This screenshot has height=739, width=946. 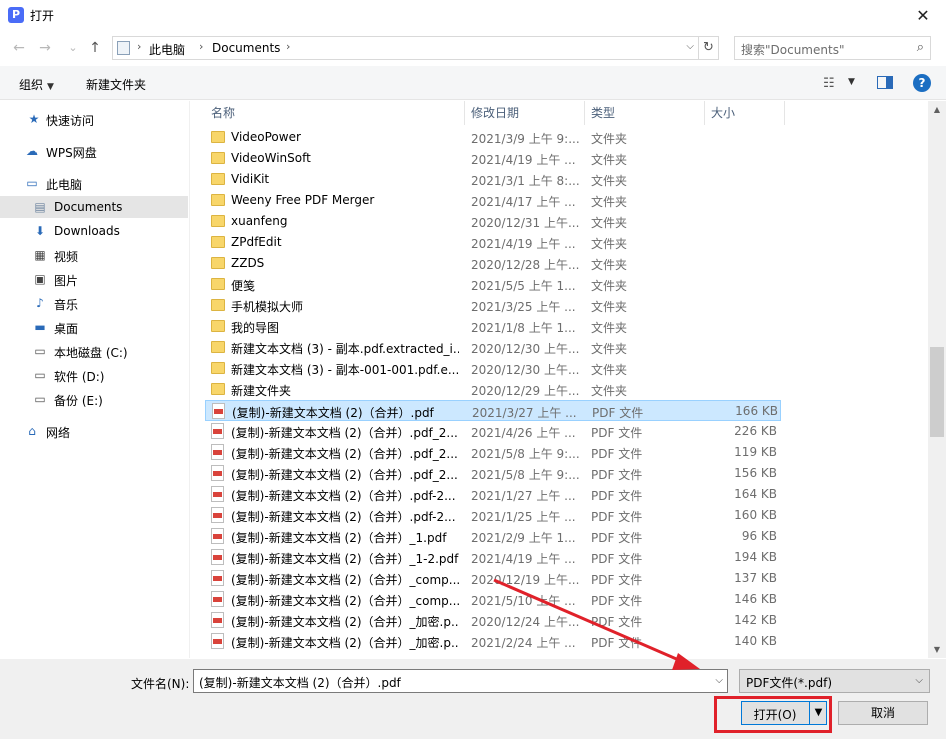 What do you see at coordinates (94, 399) in the screenshot?
I see `sidebar-item-drive-e: ▭ 备份 (E:)` at bounding box center [94, 399].